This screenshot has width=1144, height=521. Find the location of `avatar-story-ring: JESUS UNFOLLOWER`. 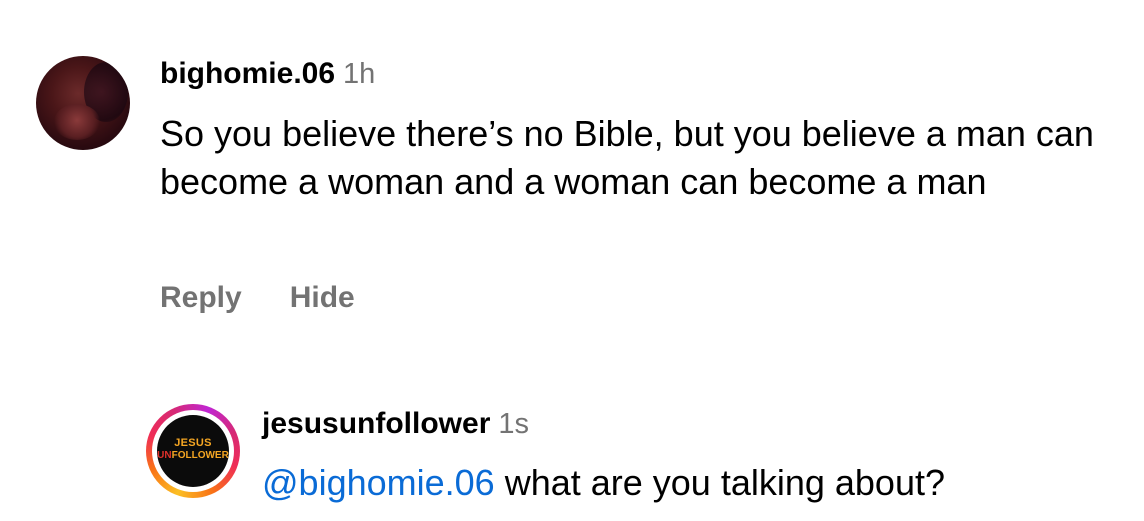

avatar-story-ring: JESUS UNFOLLOWER is located at coordinates (193, 451).